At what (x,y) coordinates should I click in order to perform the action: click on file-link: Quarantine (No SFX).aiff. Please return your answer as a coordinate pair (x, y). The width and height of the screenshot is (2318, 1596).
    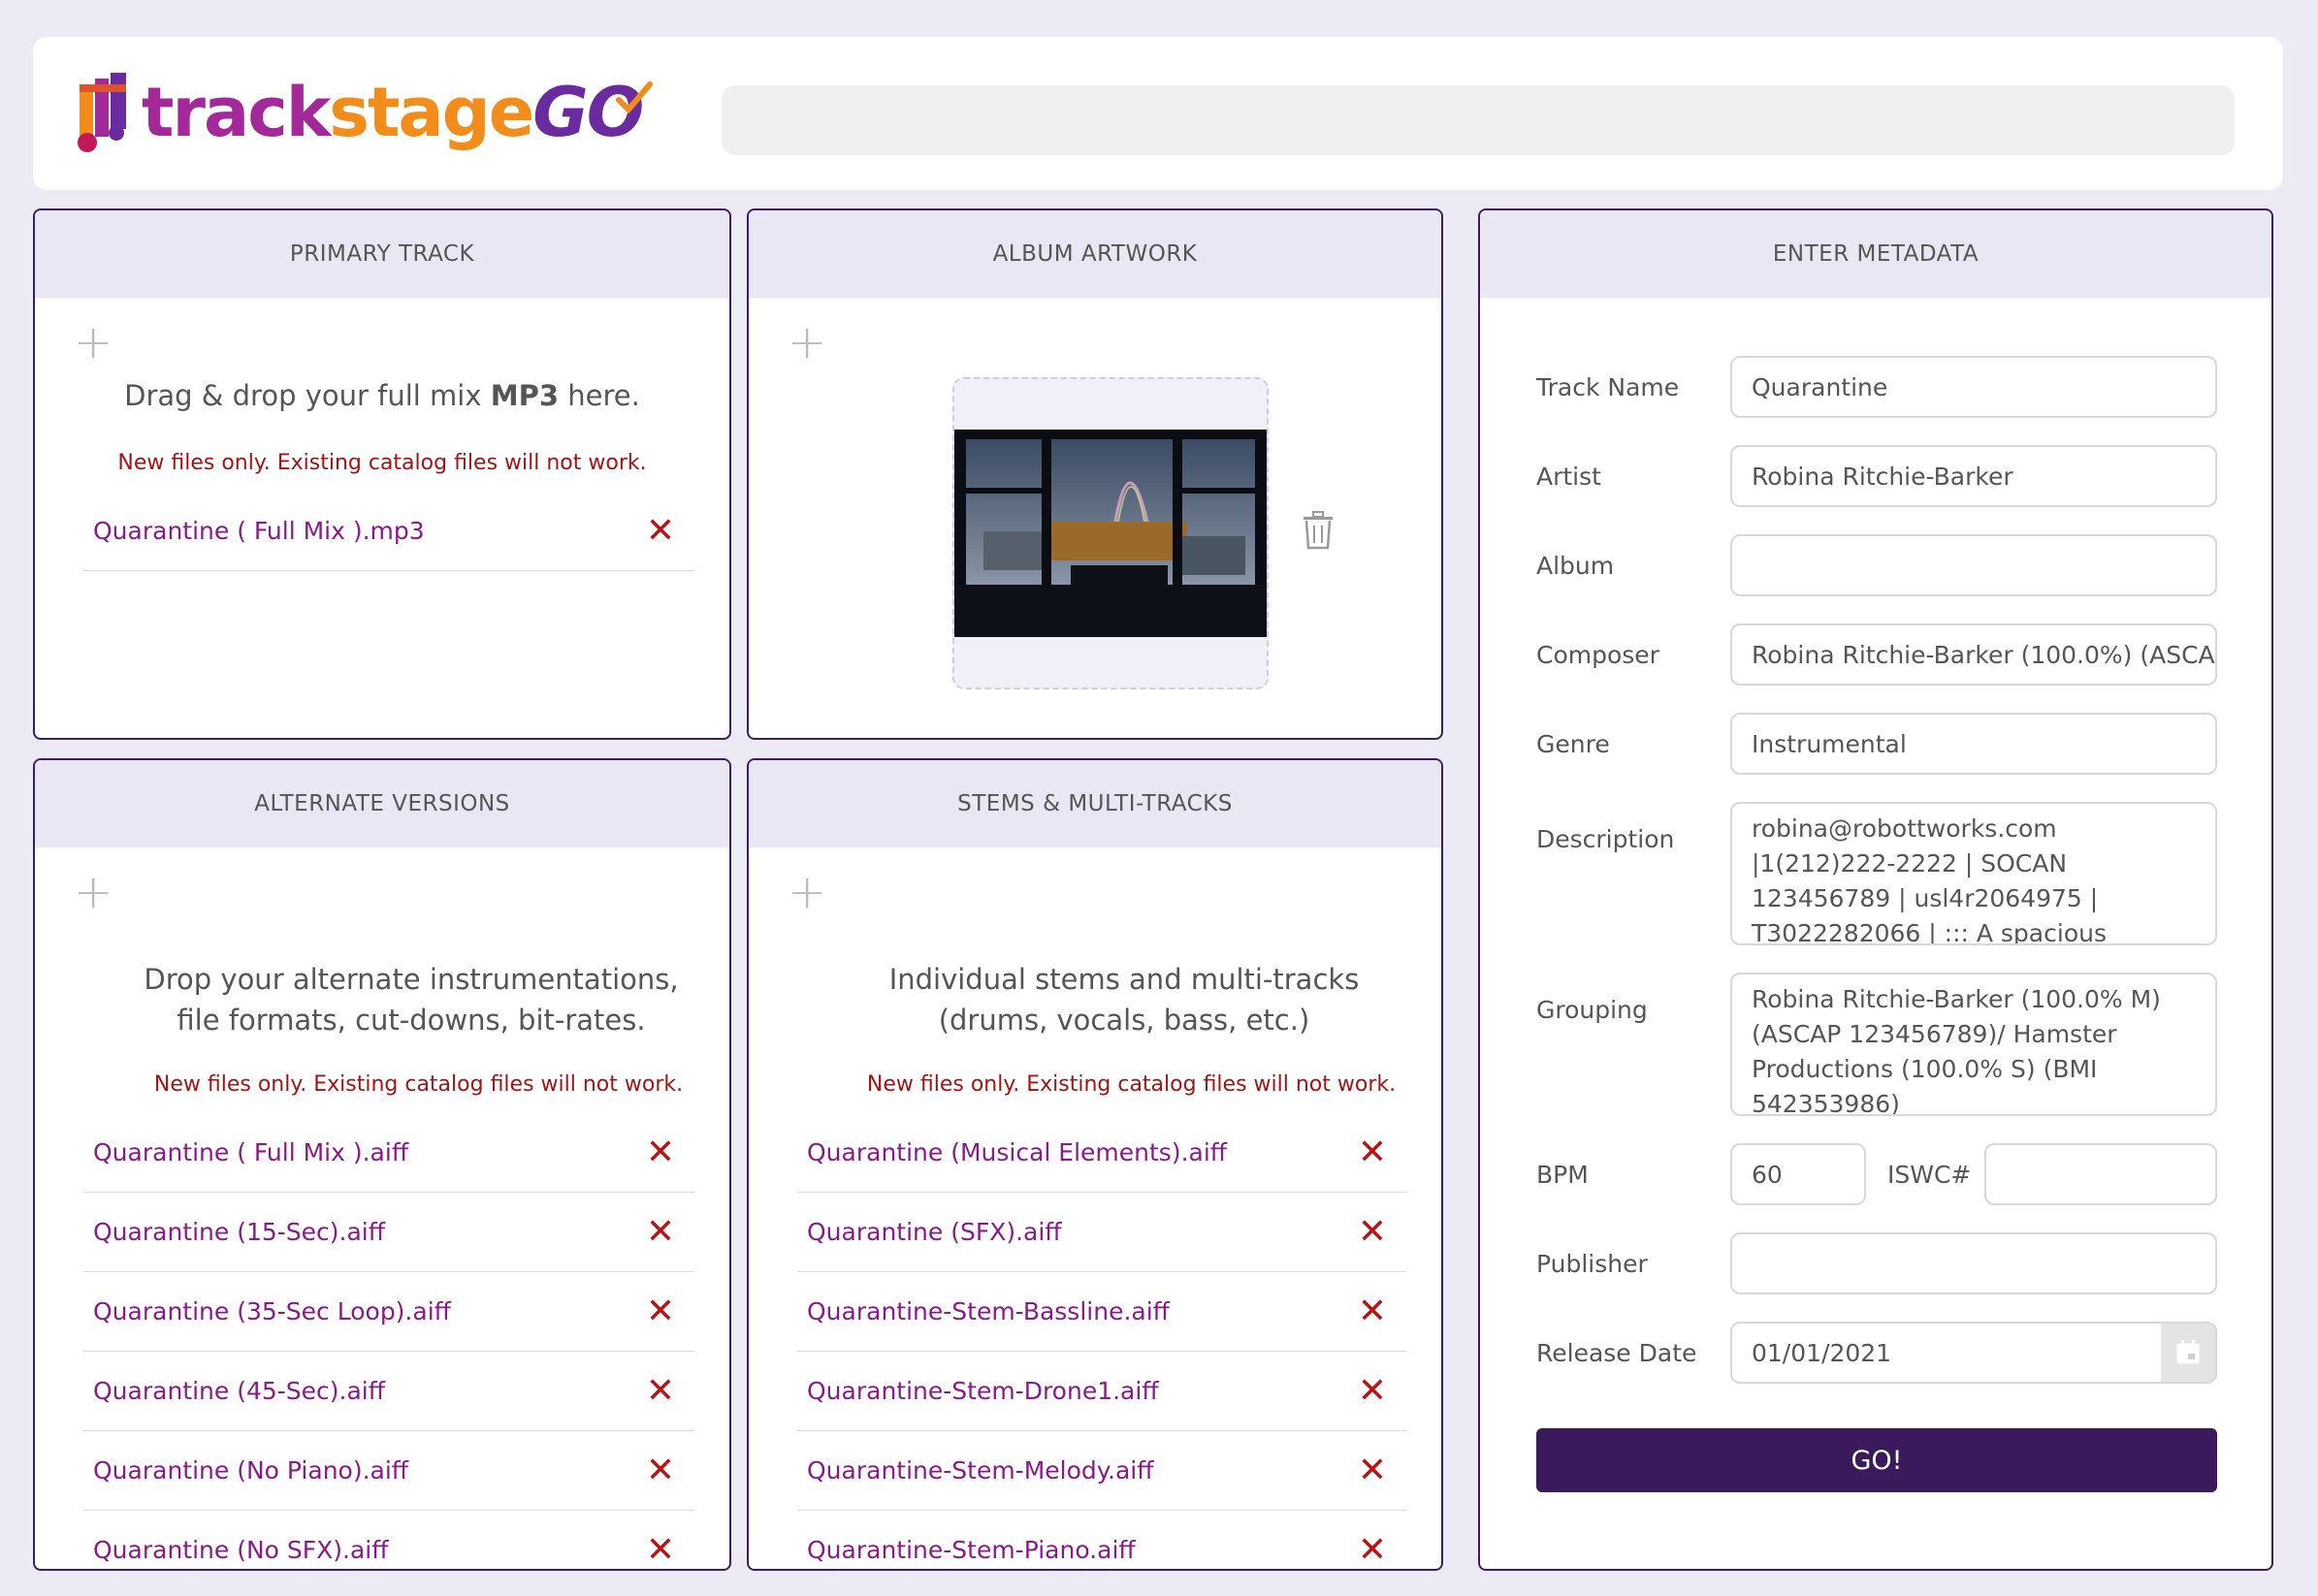
    Looking at the image, I should click on (241, 1550).